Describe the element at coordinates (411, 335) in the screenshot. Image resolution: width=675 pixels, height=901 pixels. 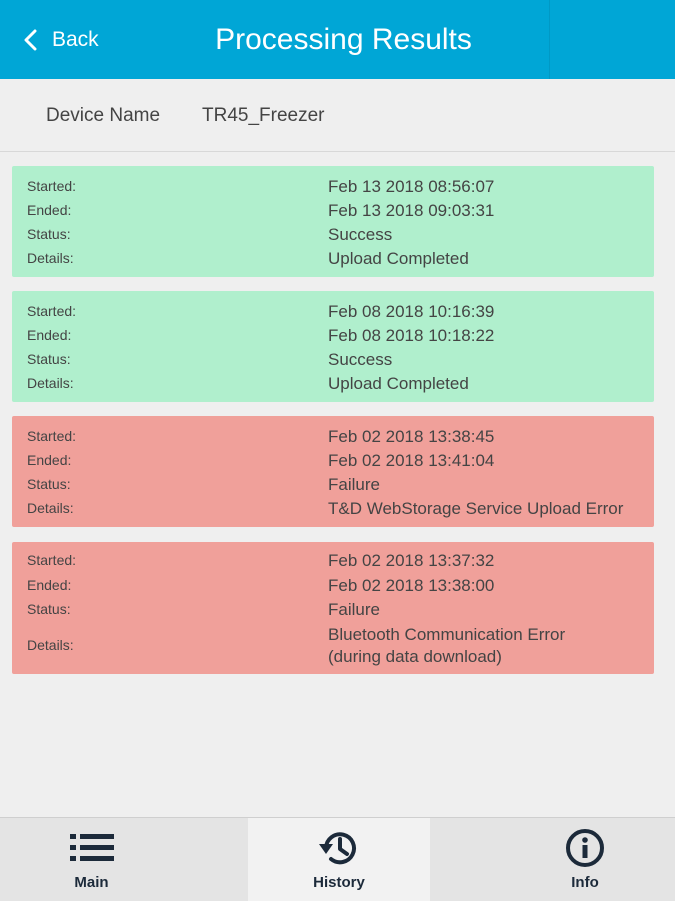
I see `ended-value: Feb 08 2018 10:18:22` at that location.